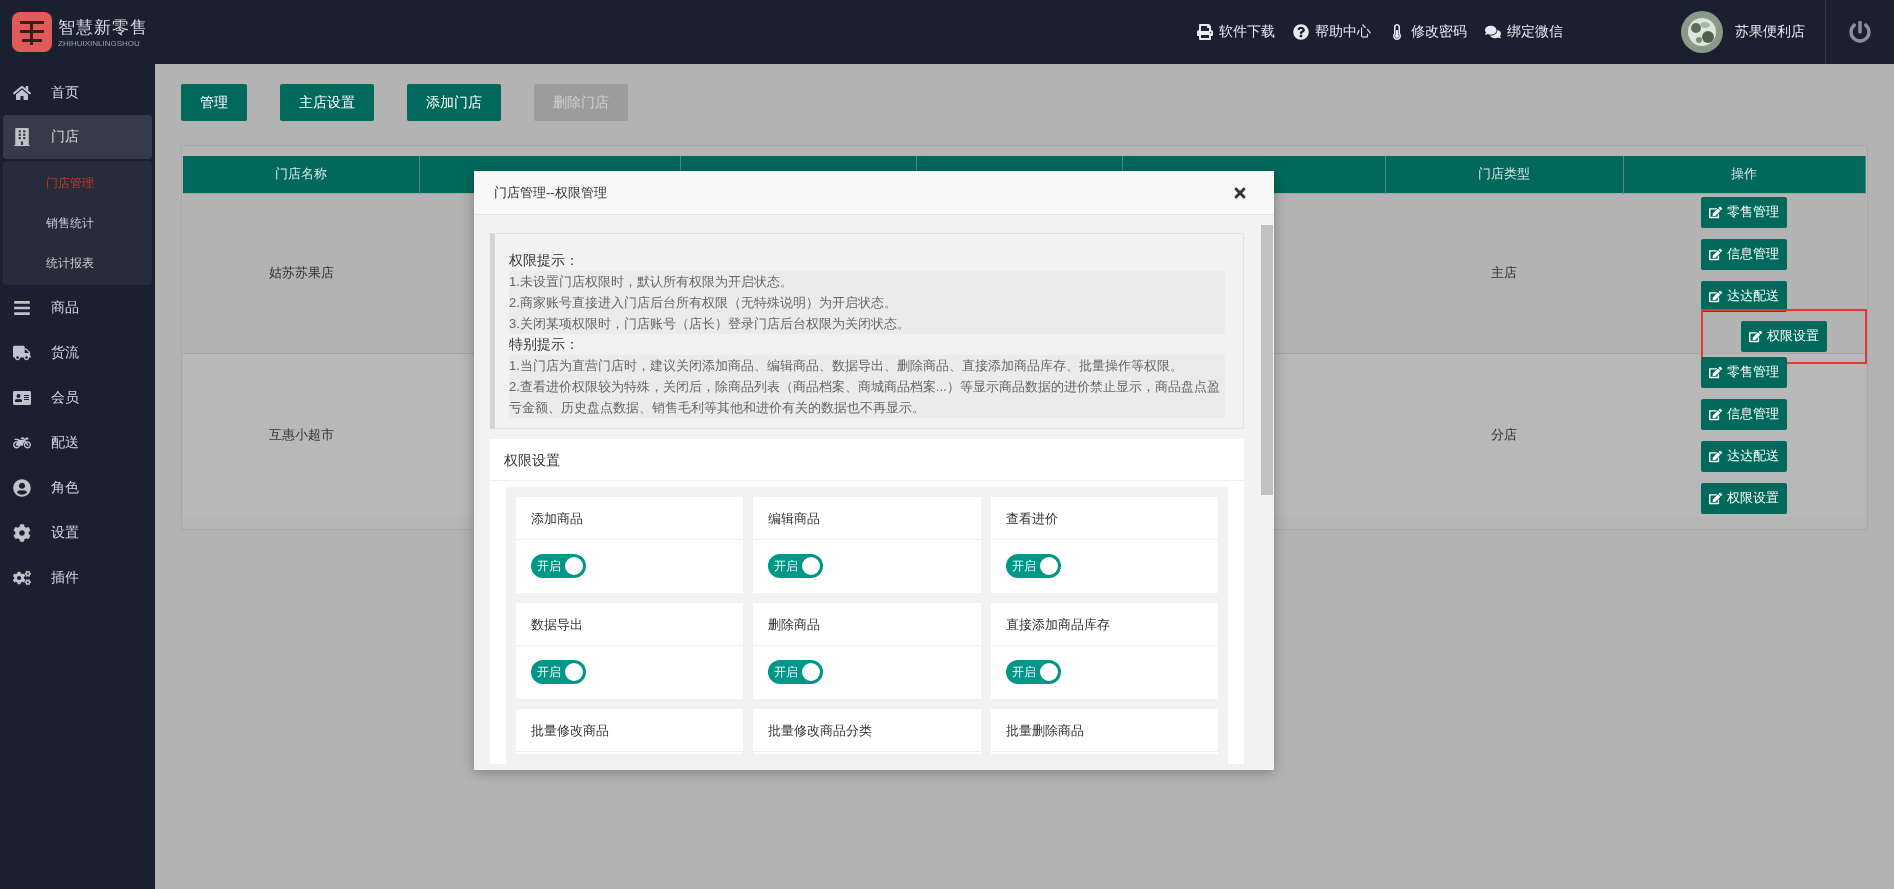 The height and width of the screenshot is (889, 1894). I want to click on sidebar-item: 首页, so click(77, 92).